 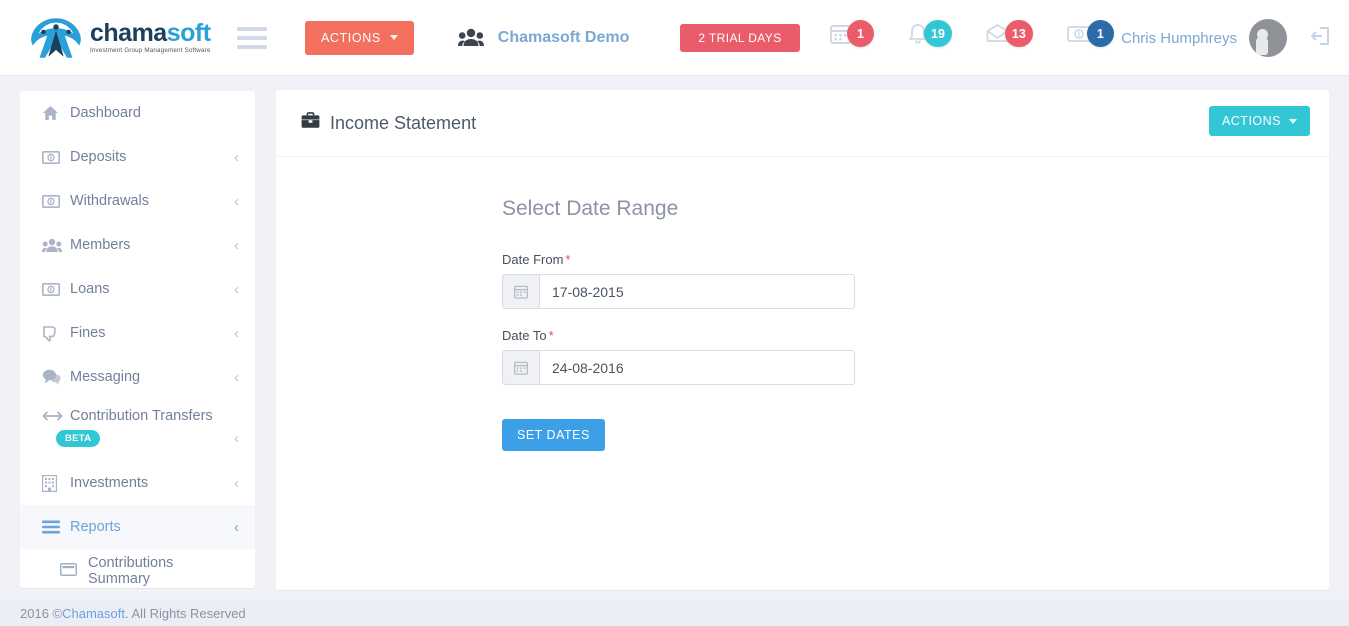 I want to click on date-from-input-group, so click(x=678, y=291).